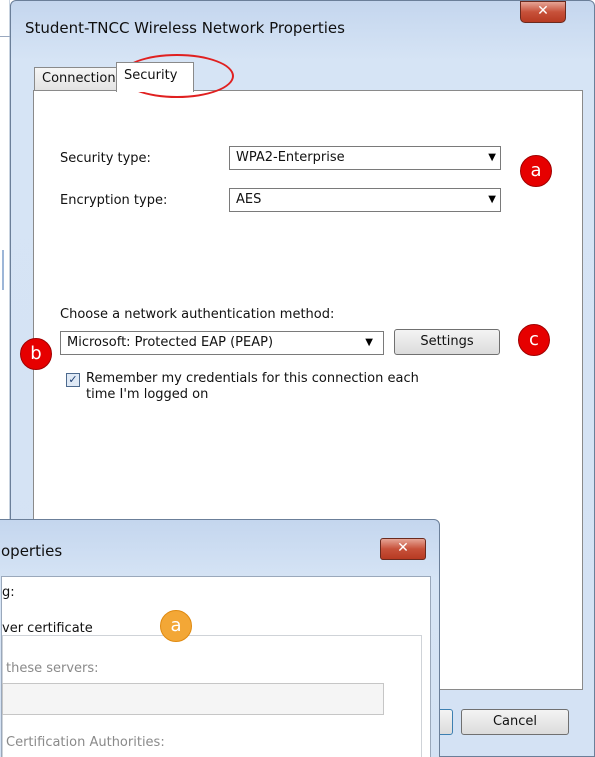 This screenshot has height=757, width=595. Describe the element at coordinates (193, 699) in the screenshot. I see `servers-input` at that location.